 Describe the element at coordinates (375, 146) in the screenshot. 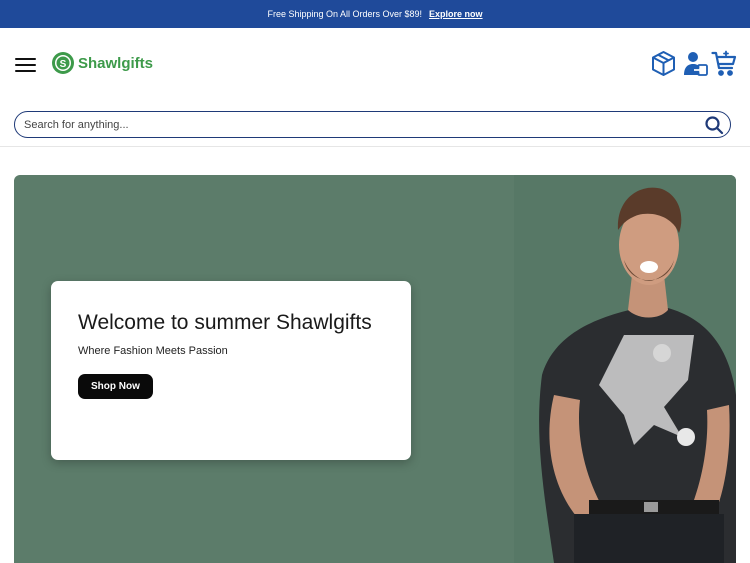

I see `header-divider` at that location.